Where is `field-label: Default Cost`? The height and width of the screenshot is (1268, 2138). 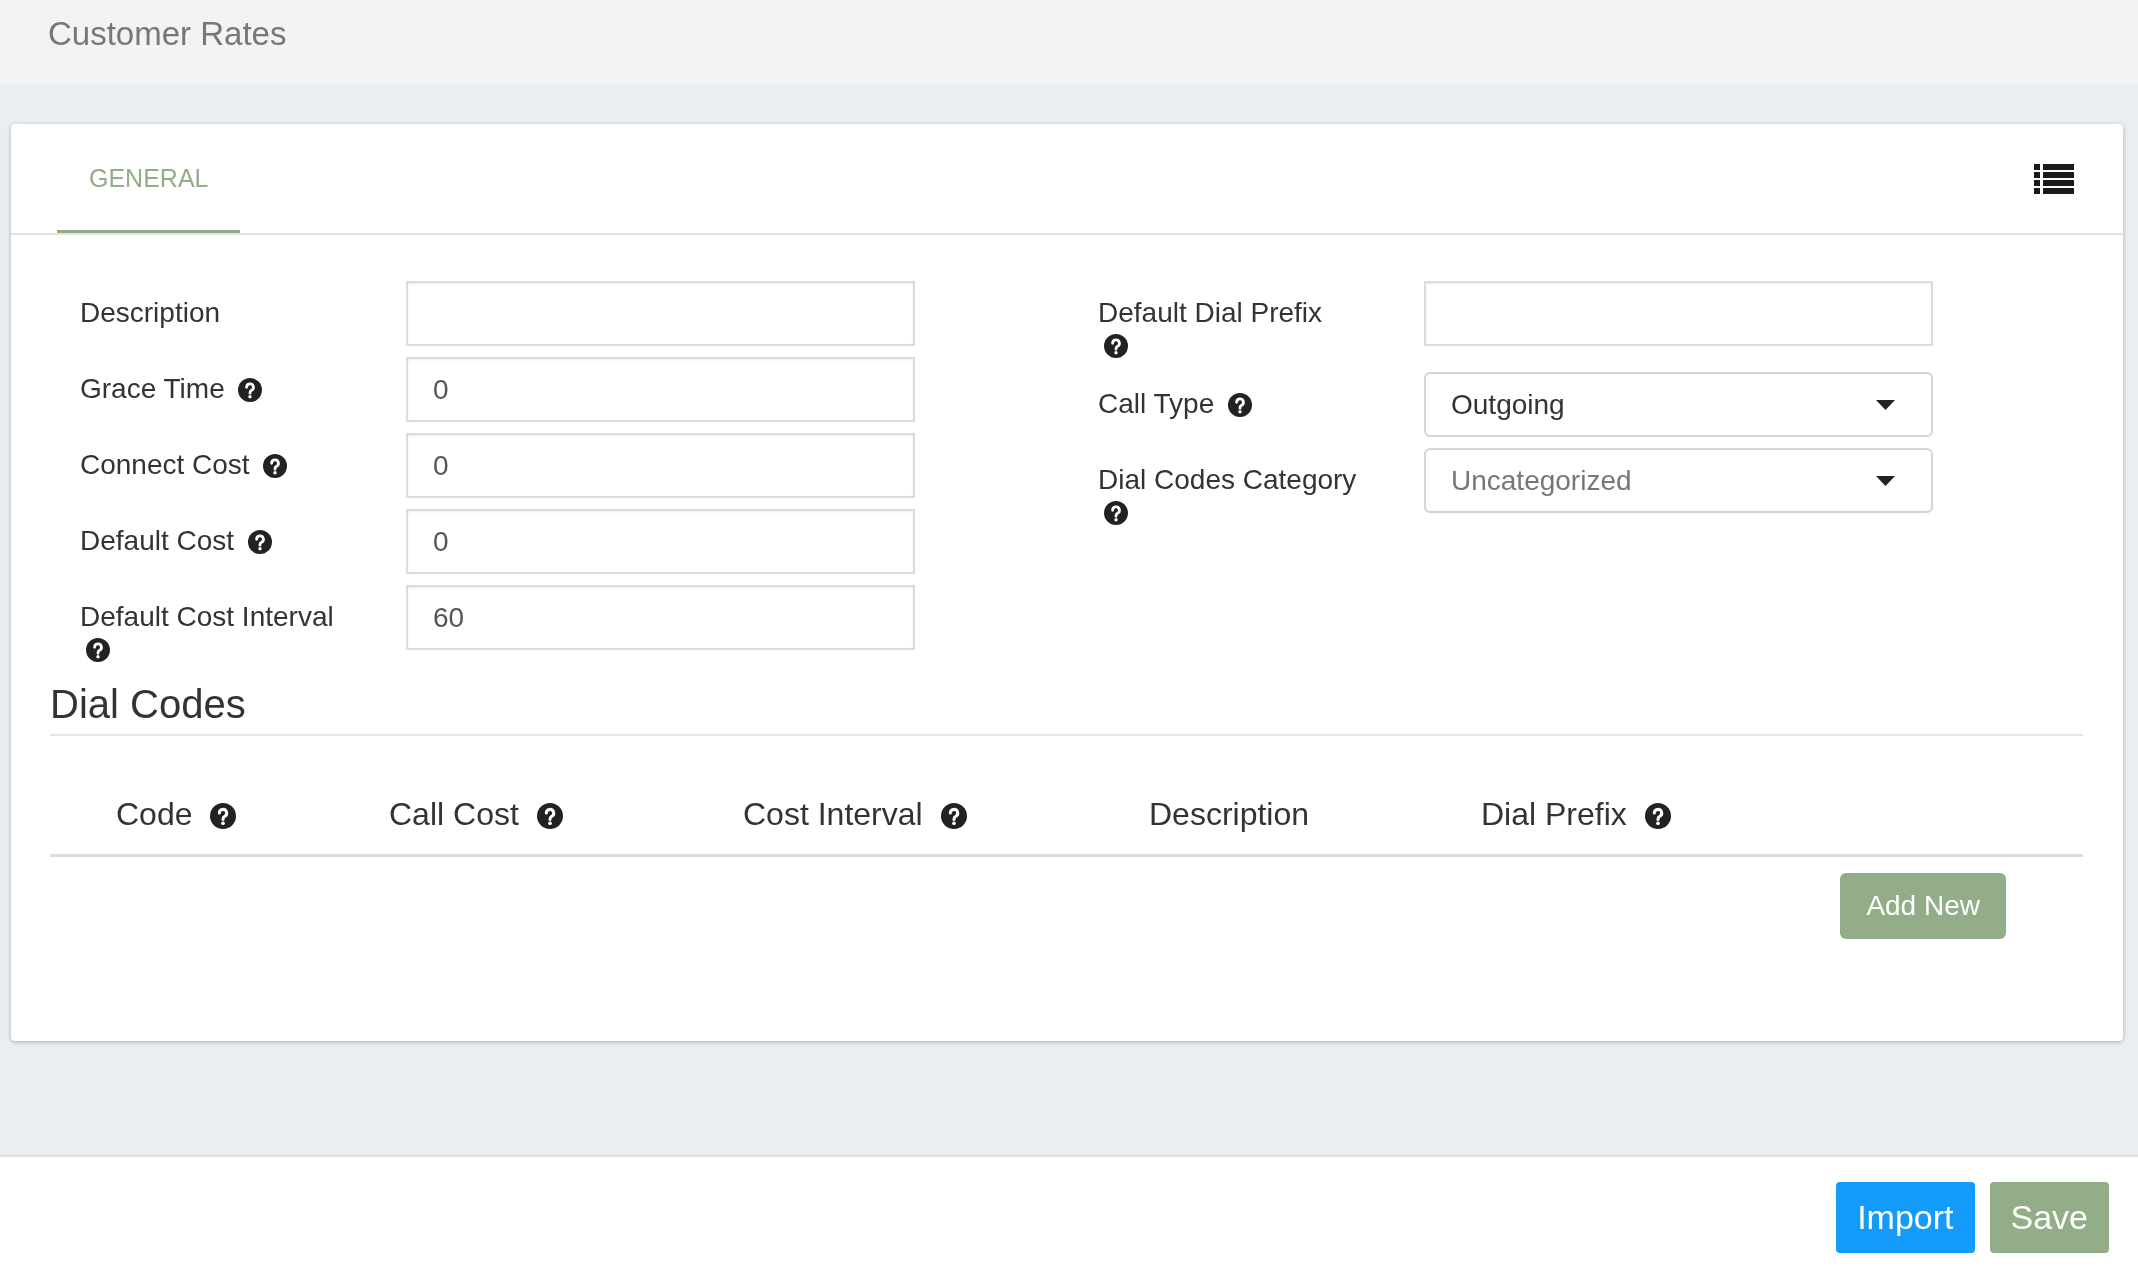
field-label: Default Cost is located at coordinates (157, 540).